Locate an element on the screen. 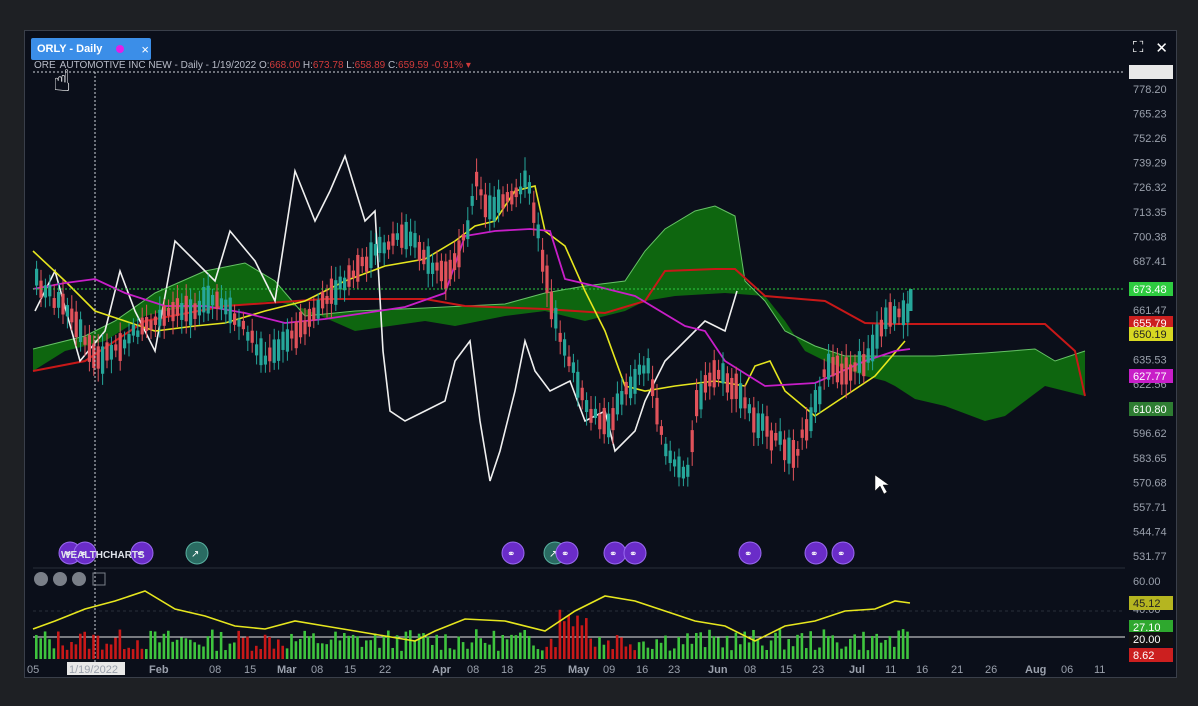 The image size is (1198, 706). y-tick-label: 570.68 is located at coordinates (1150, 483).